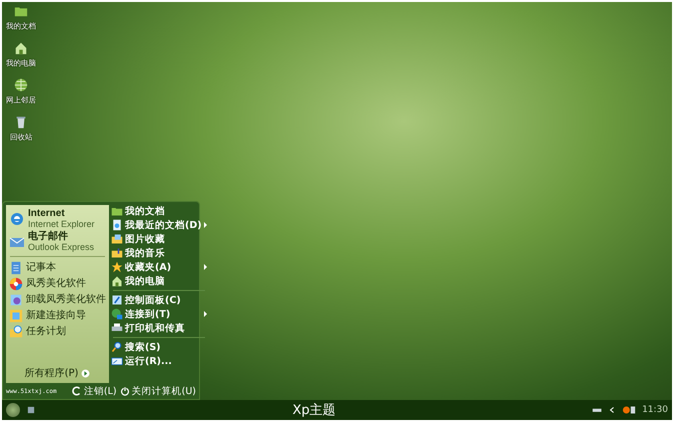 The image size is (674, 422). What do you see at coordinates (655, 410) in the screenshot?
I see `clock: 11:30` at bounding box center [655, 410].